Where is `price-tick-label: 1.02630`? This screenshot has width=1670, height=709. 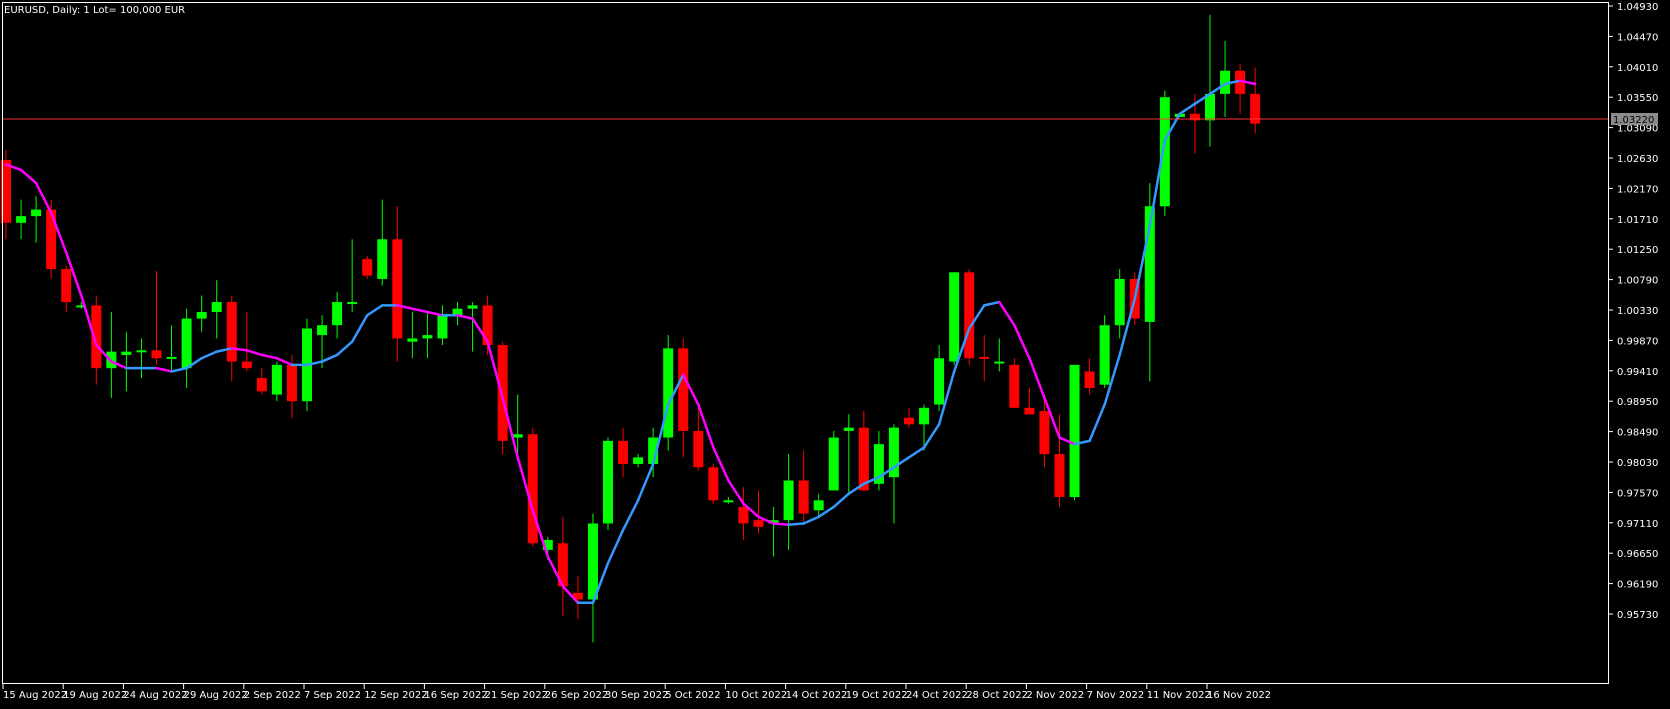
price-tick-label: 1.02630 is located at coordinates (1637, 159).